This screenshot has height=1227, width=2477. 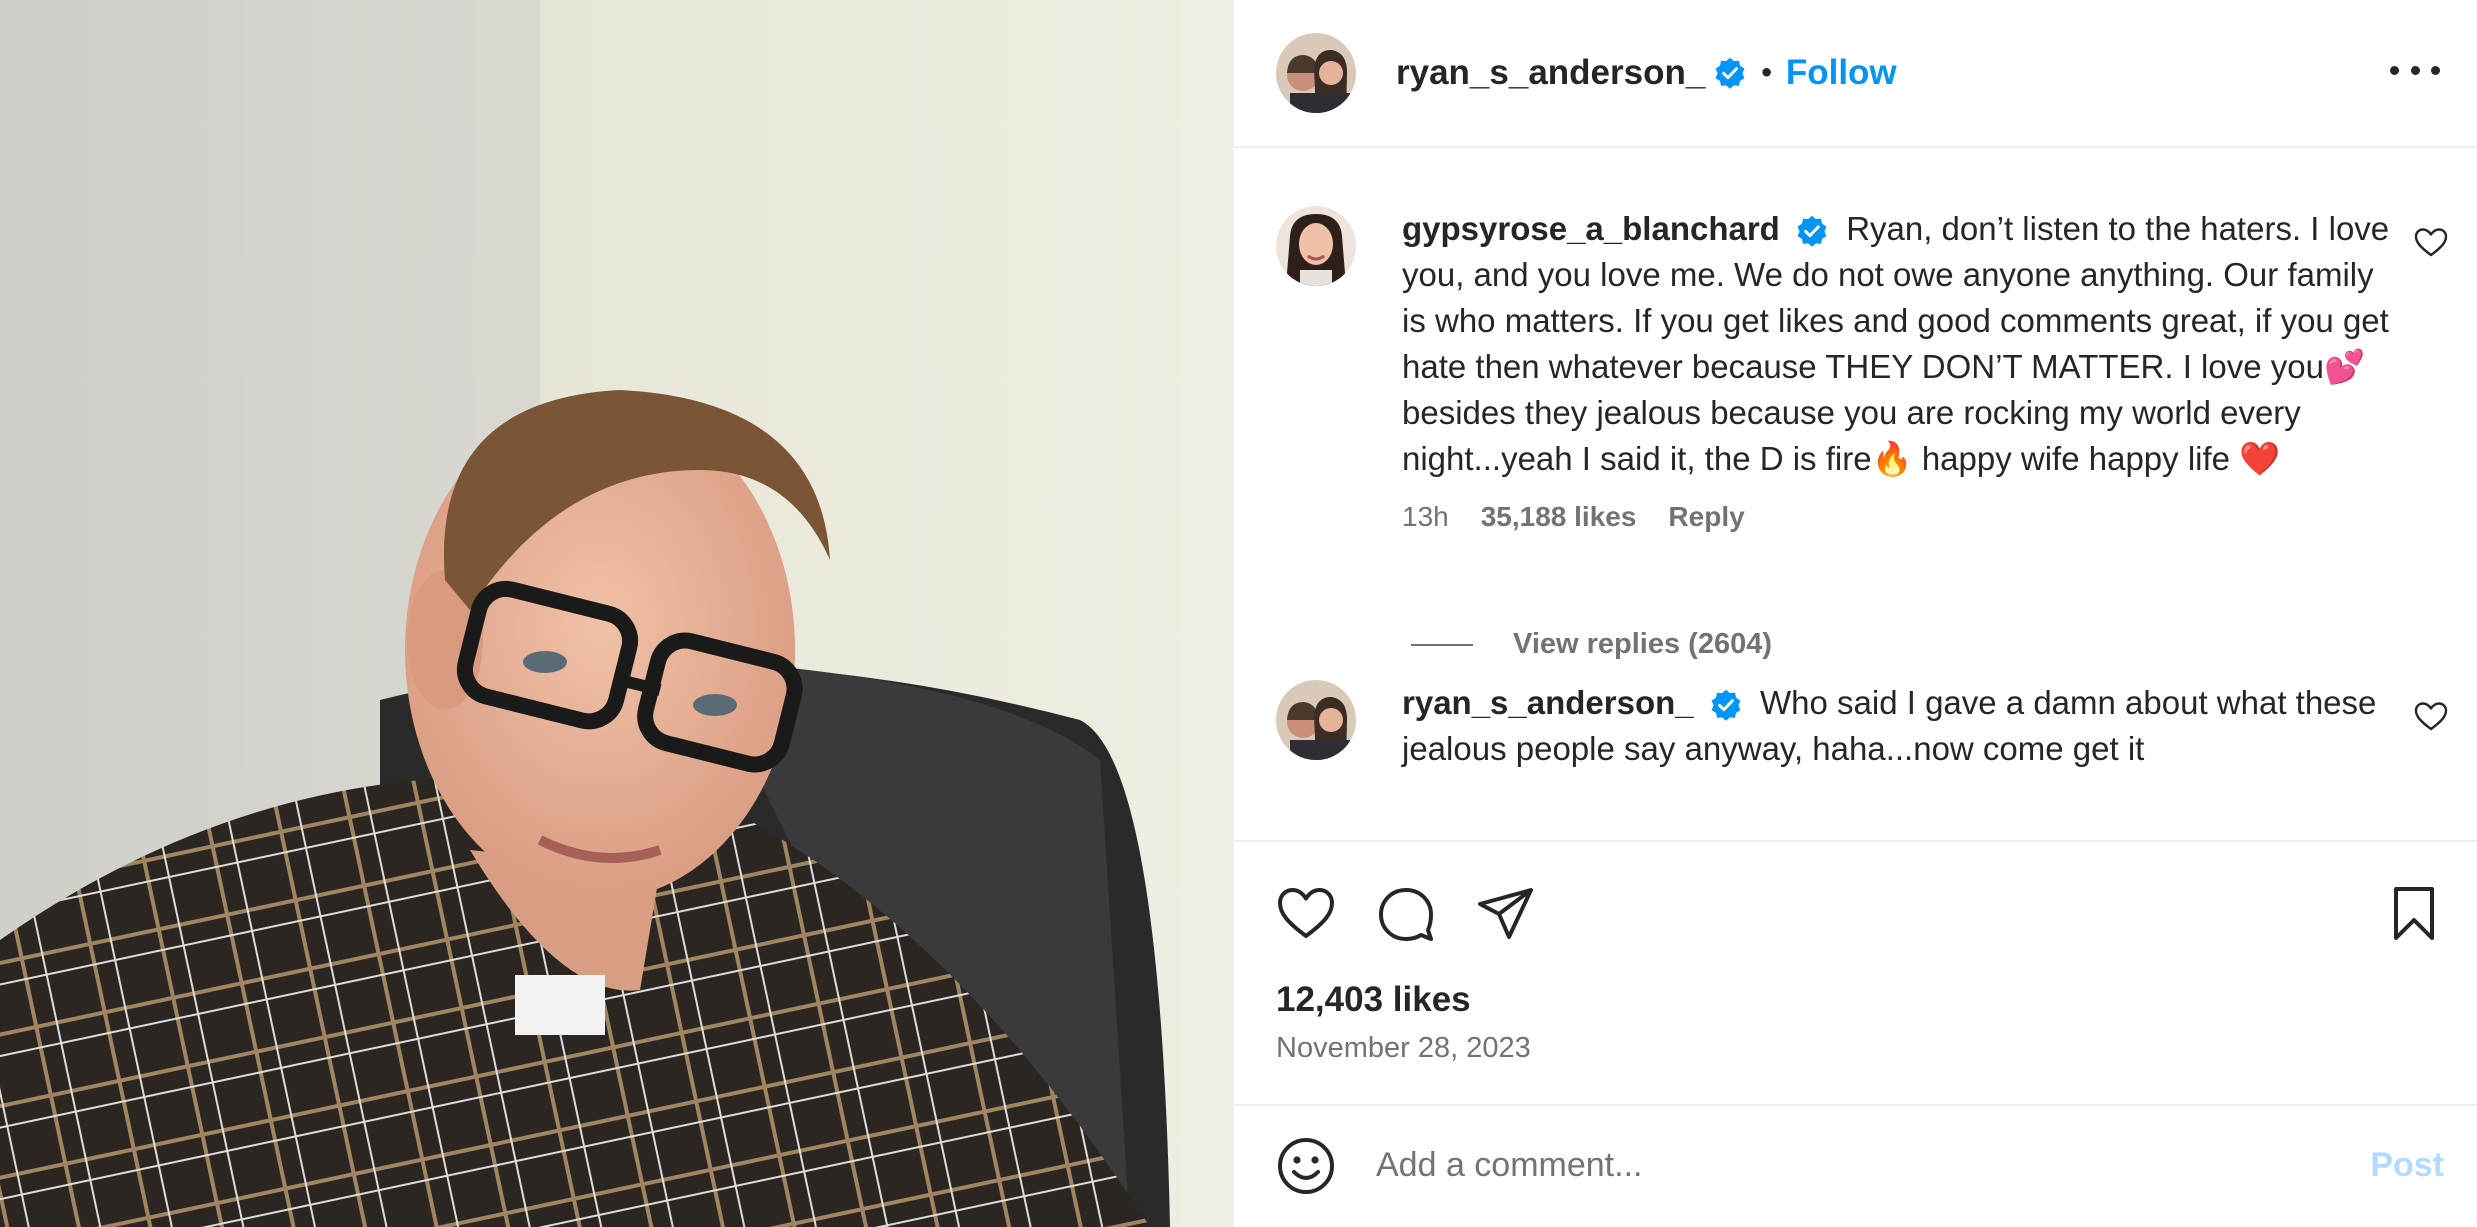 I want to click on comment-username: ryan_s_anderson_, so click(x=1548, y=702).